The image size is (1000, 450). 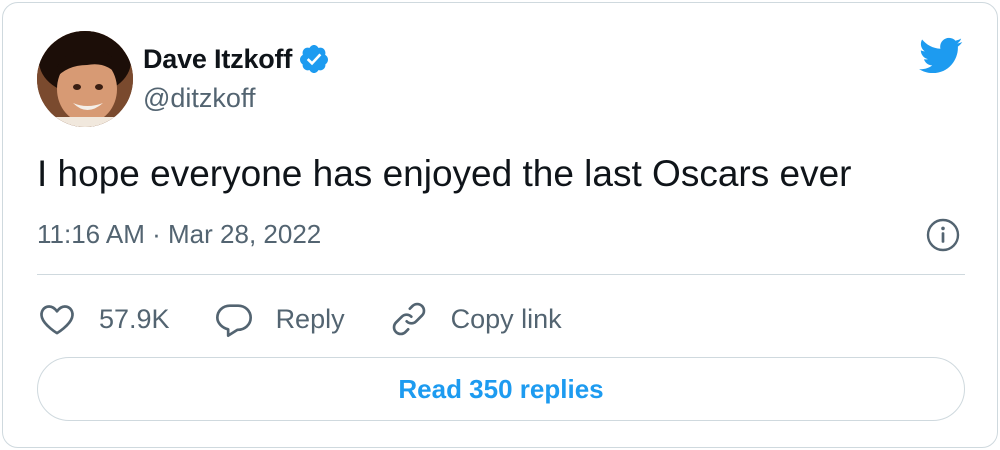 I want to click on copy-link-button: Copy link, so click(x=475, y=319).